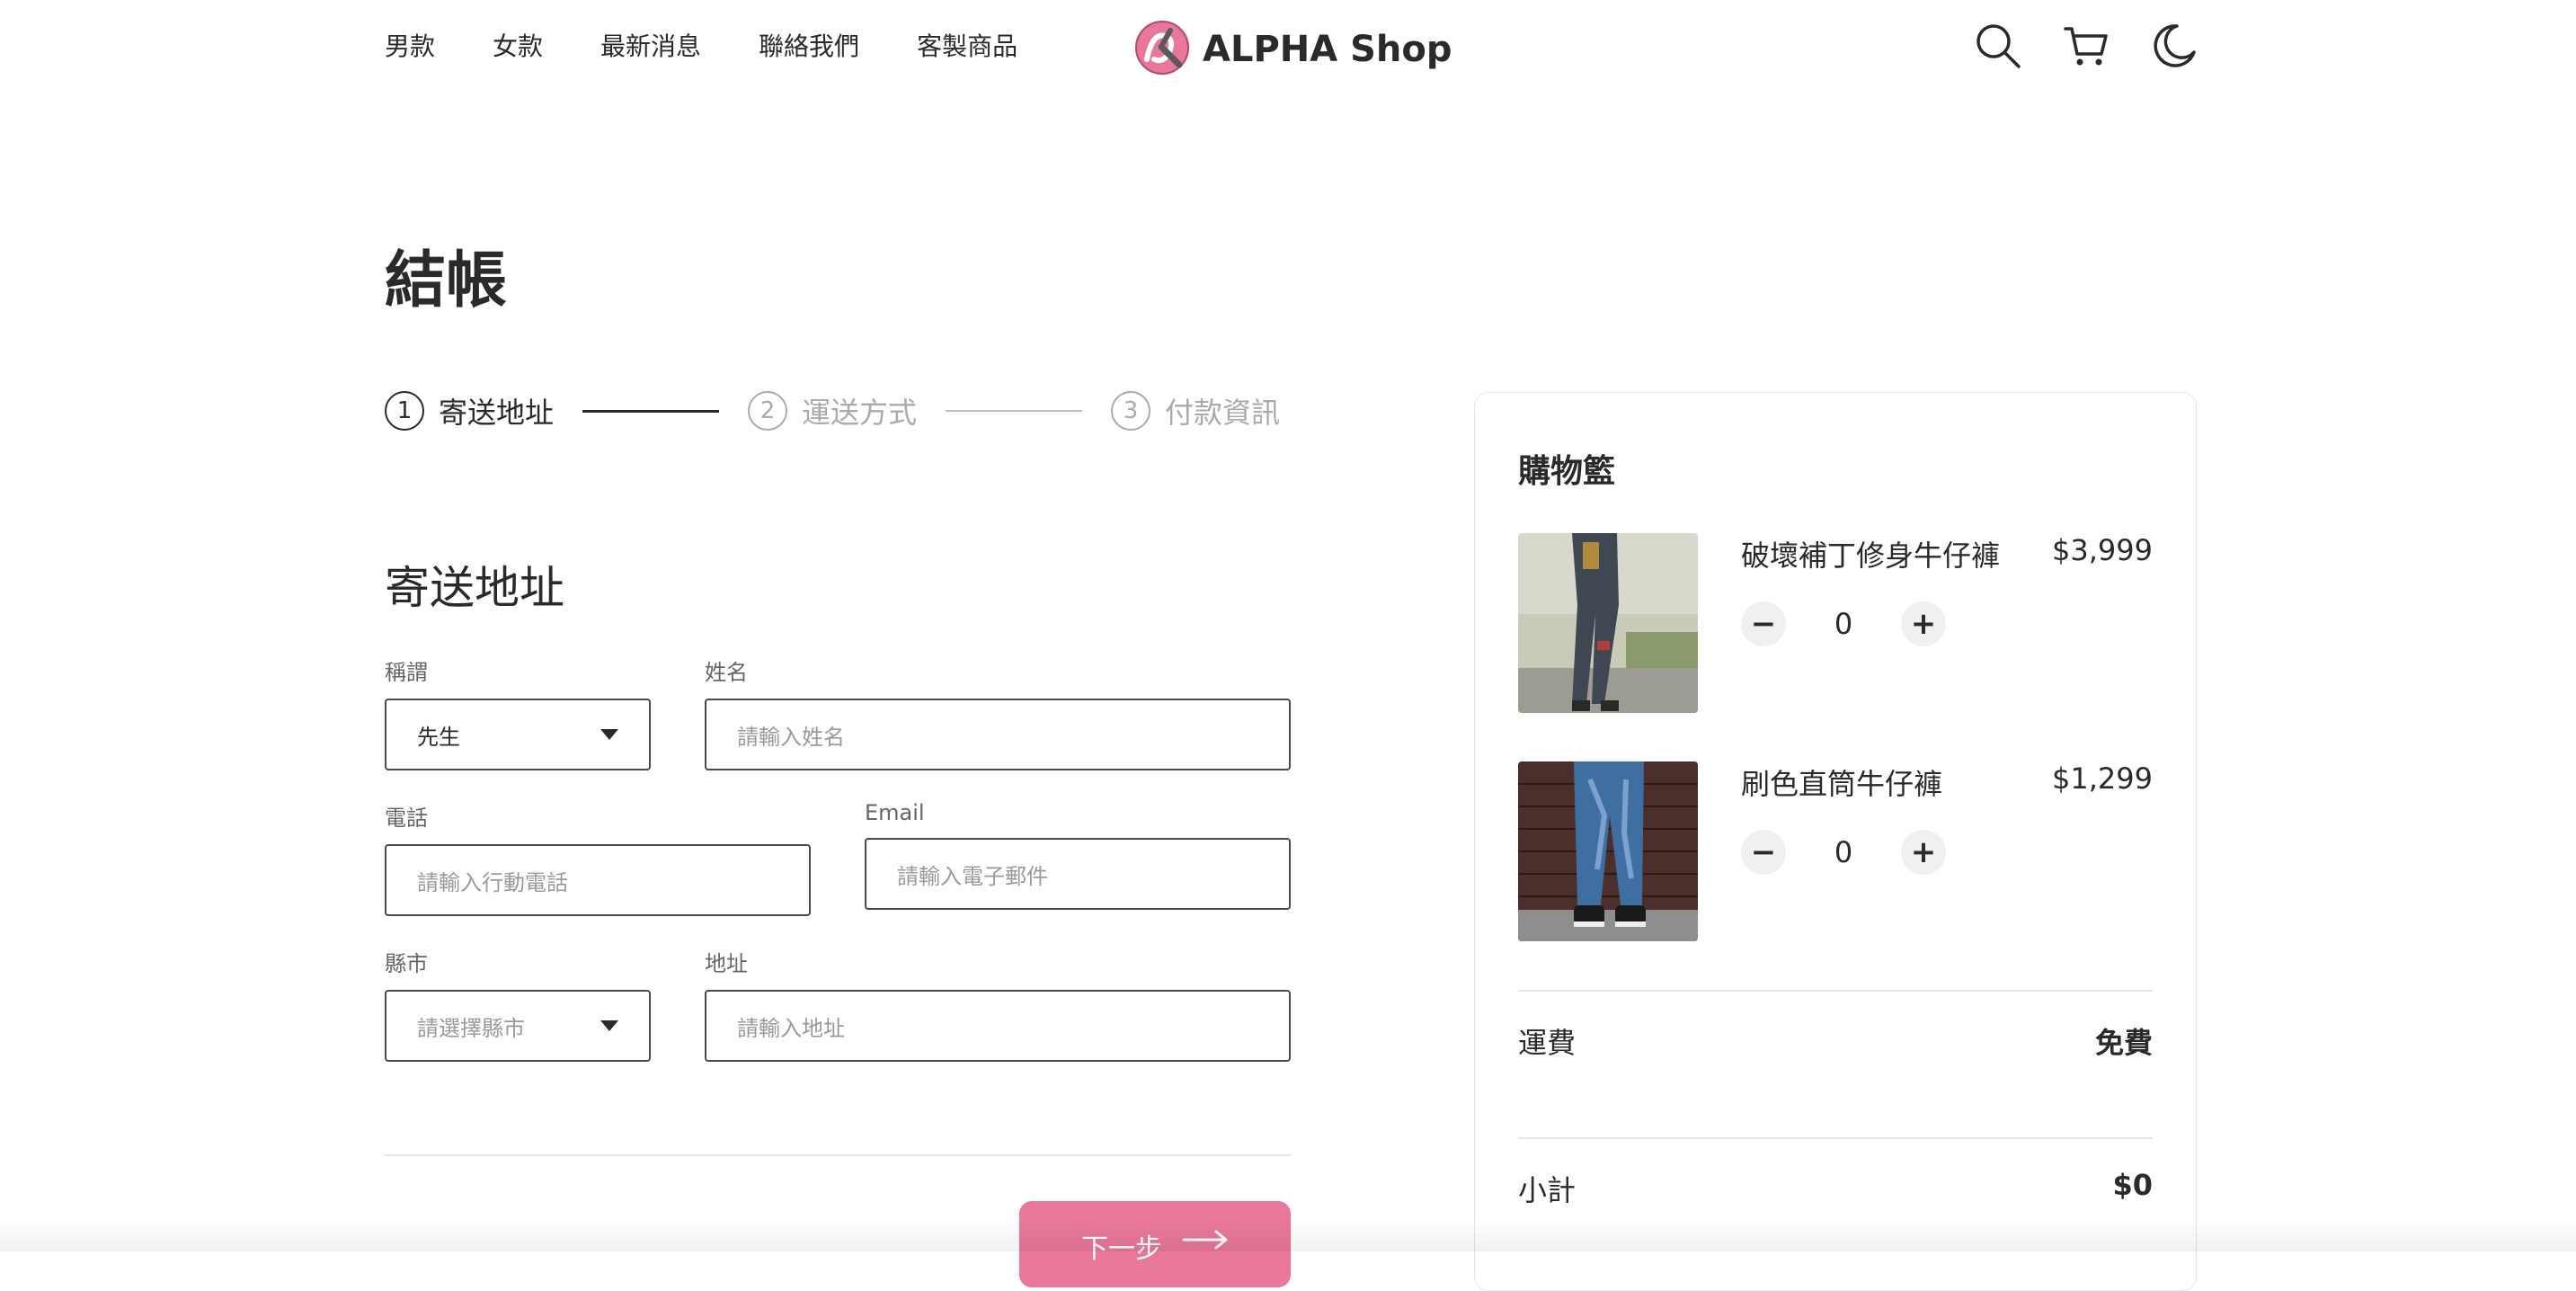 This screenshot has height=1291, width=2576. I want to click on cart-icon, so click(2086, 46).